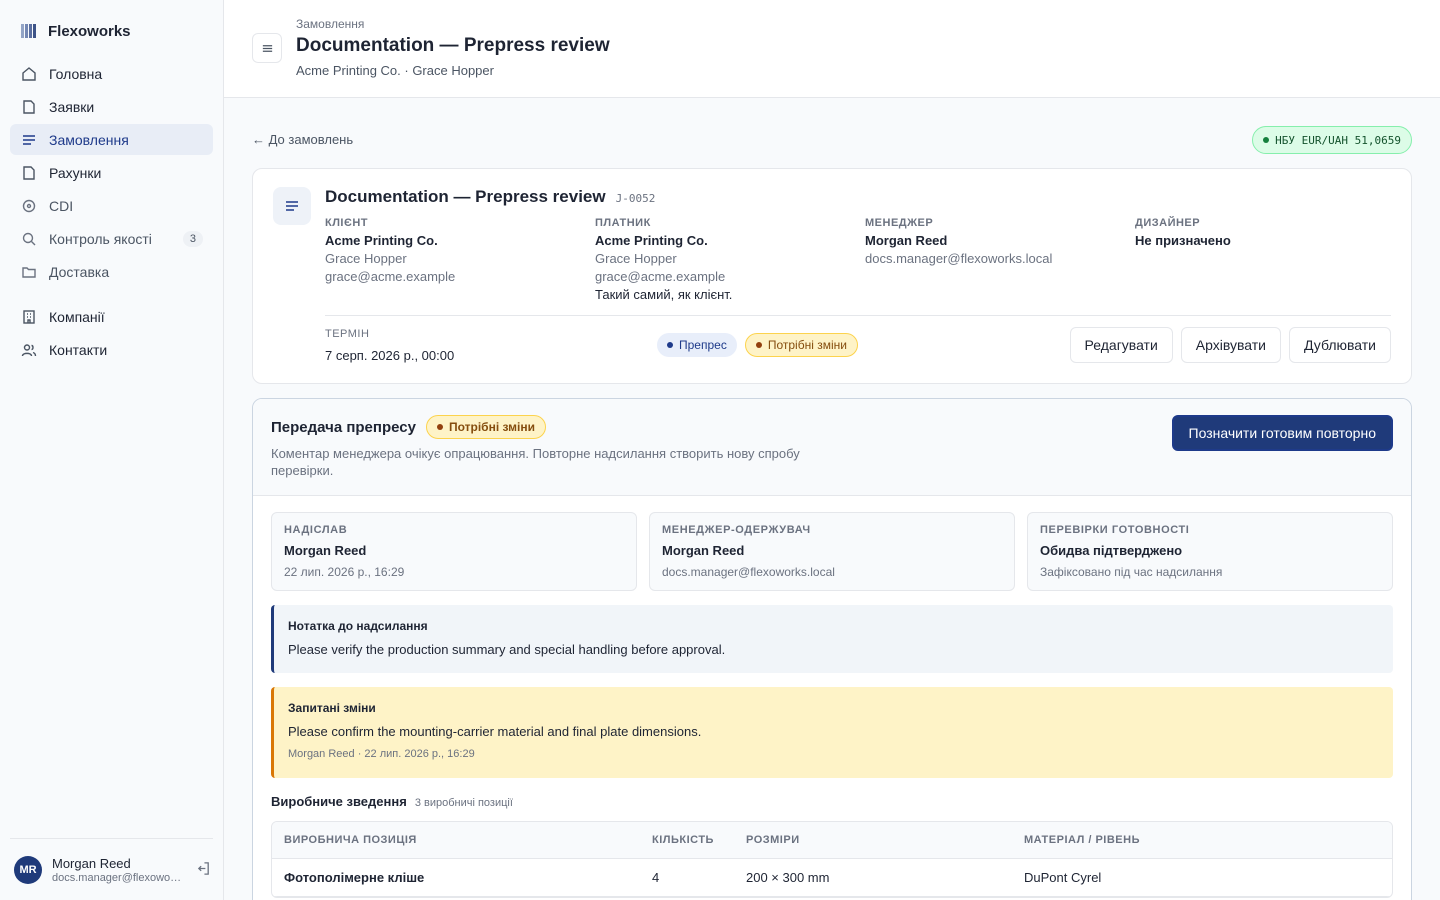 This screenshot has height=900, width=1440. Describe the element at coordinates (100, 238) in the screenshot. I see `sidebar-item-label: Контроль якості` at that location.